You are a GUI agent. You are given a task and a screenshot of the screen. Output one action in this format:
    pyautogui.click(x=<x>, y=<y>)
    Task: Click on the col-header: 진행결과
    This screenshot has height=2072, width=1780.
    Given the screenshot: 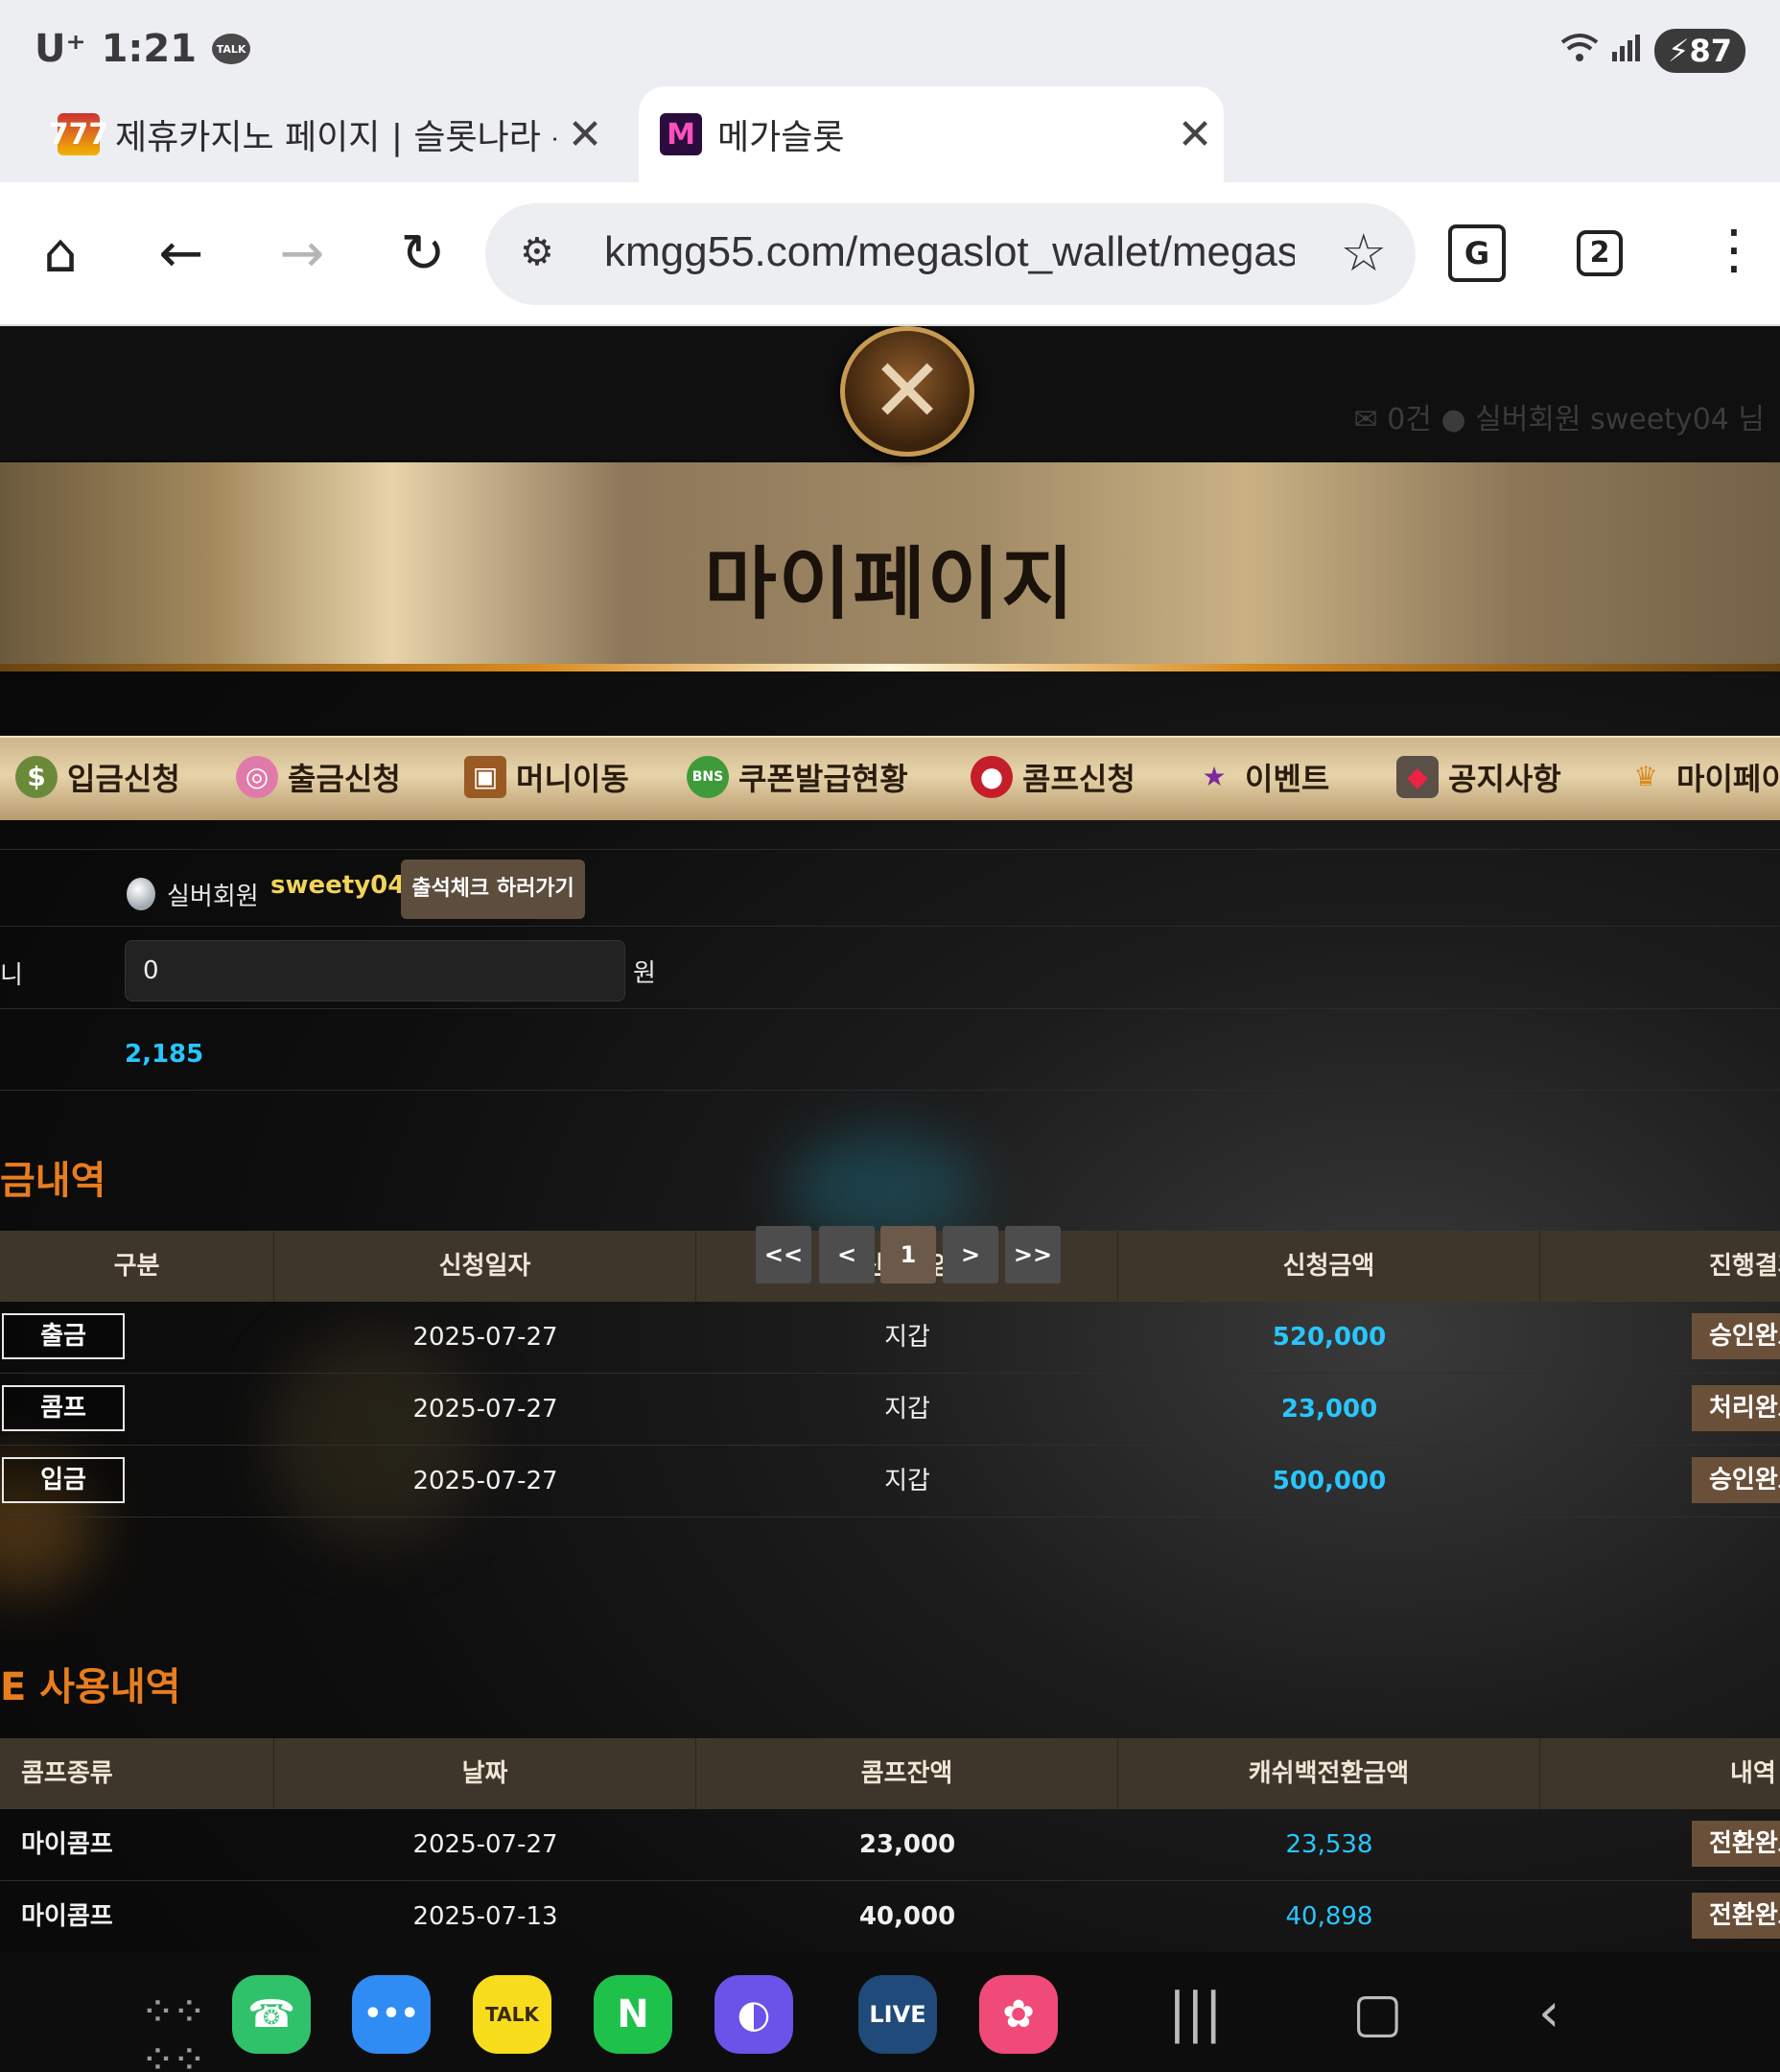 What is the action you would take?
    pyautogui.click(x=1744, y=1266)
    